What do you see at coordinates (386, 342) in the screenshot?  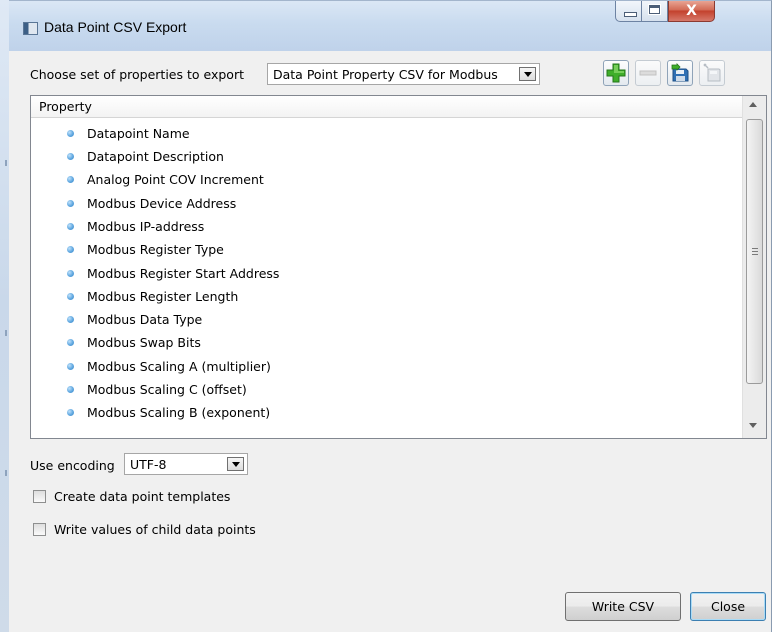 I see `list-item: Modbus Swap Bits` at bounding box center [386, 342].